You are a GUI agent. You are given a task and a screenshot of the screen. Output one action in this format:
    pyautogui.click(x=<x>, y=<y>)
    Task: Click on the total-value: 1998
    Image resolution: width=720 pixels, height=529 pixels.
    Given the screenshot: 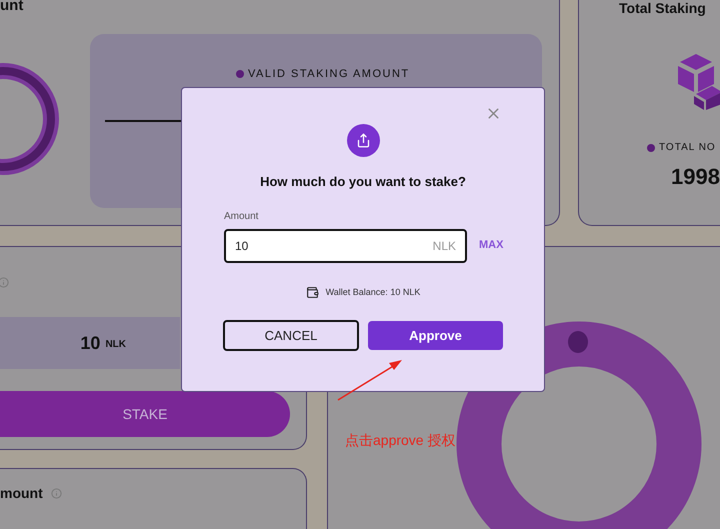 What is the action you would take?
    pyautogui.click(x=695, y=177)
    